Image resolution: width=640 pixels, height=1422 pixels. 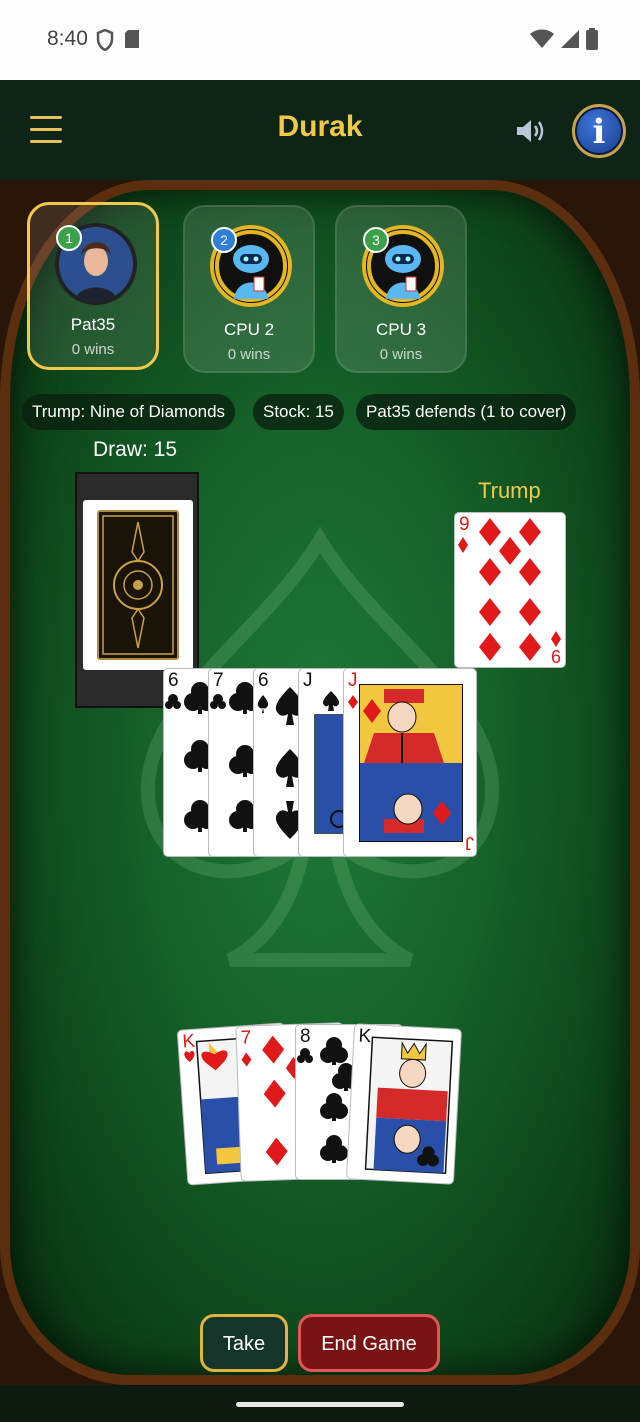 I want to click on player-badge: 3, so click(x=376, y=240).